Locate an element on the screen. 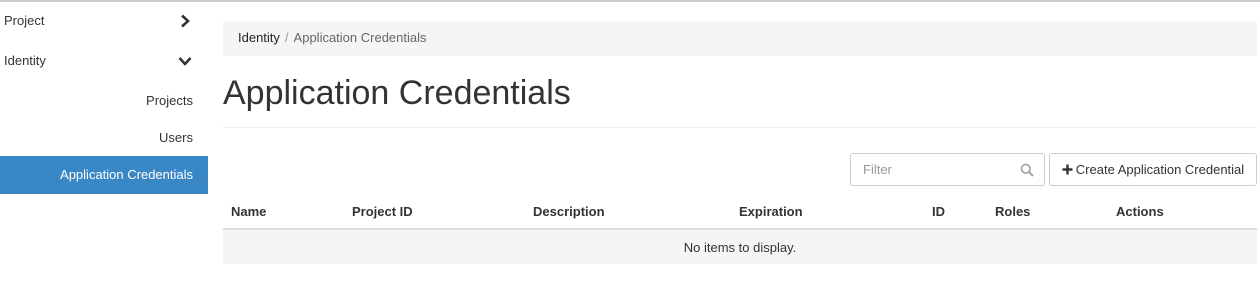  filter-box is located at coordinates (947, 169).